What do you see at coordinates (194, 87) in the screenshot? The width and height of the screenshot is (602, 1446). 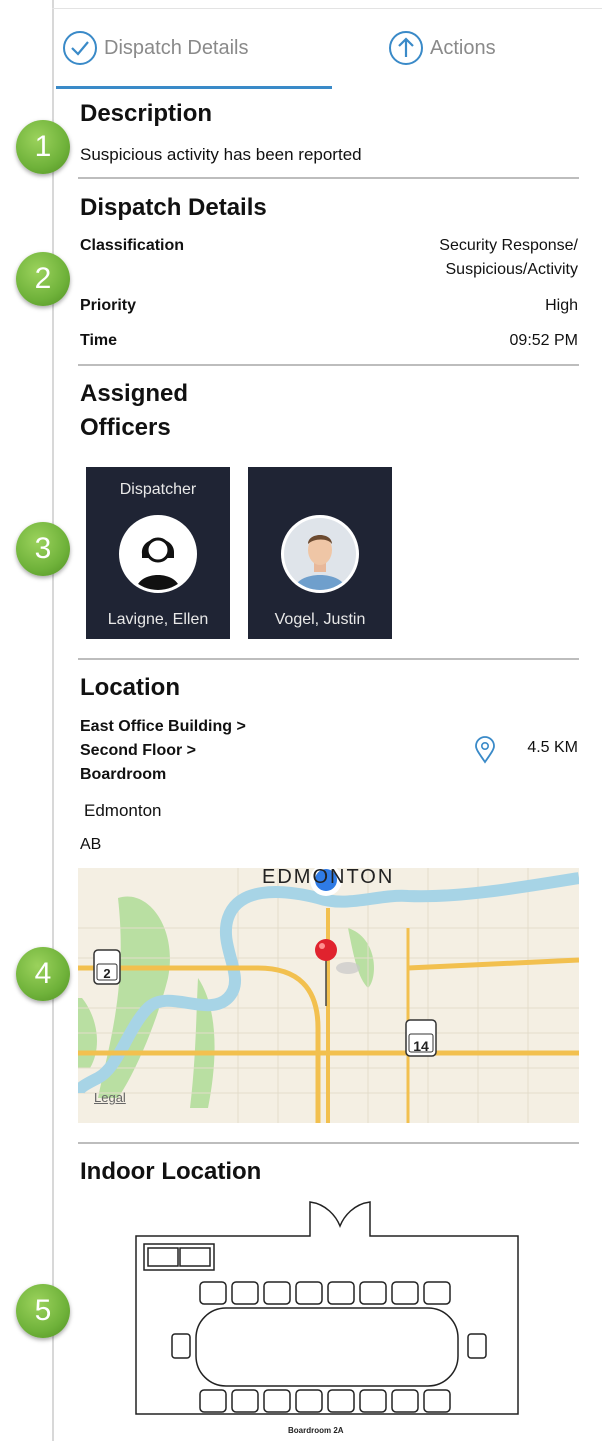 I see `selected-tab-indicator` at bounding box center [194, 87].